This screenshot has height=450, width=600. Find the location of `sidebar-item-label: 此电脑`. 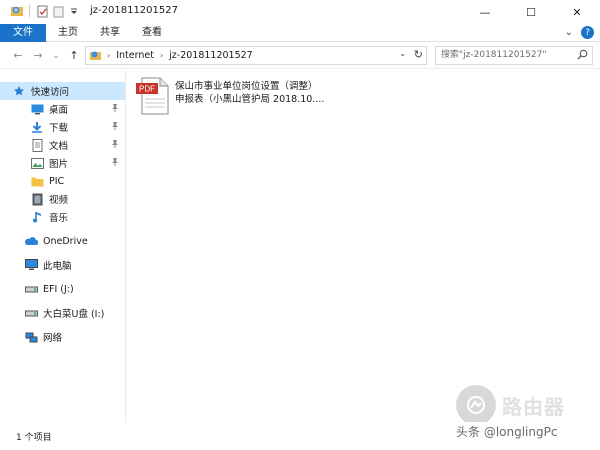

sidebar-item-label: 此电脑 is located at coordinates (57, 266).